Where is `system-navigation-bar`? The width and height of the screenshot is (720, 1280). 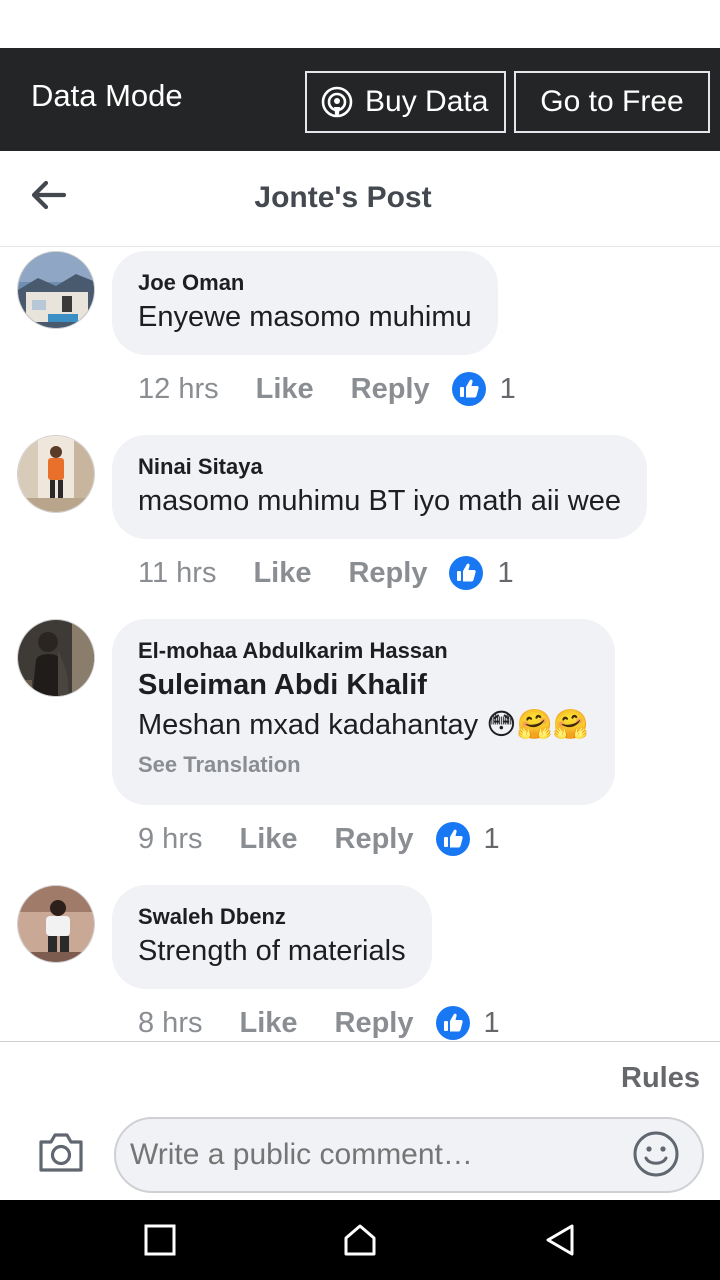 system-navigation-bar is located at coordinates (360, 1240).